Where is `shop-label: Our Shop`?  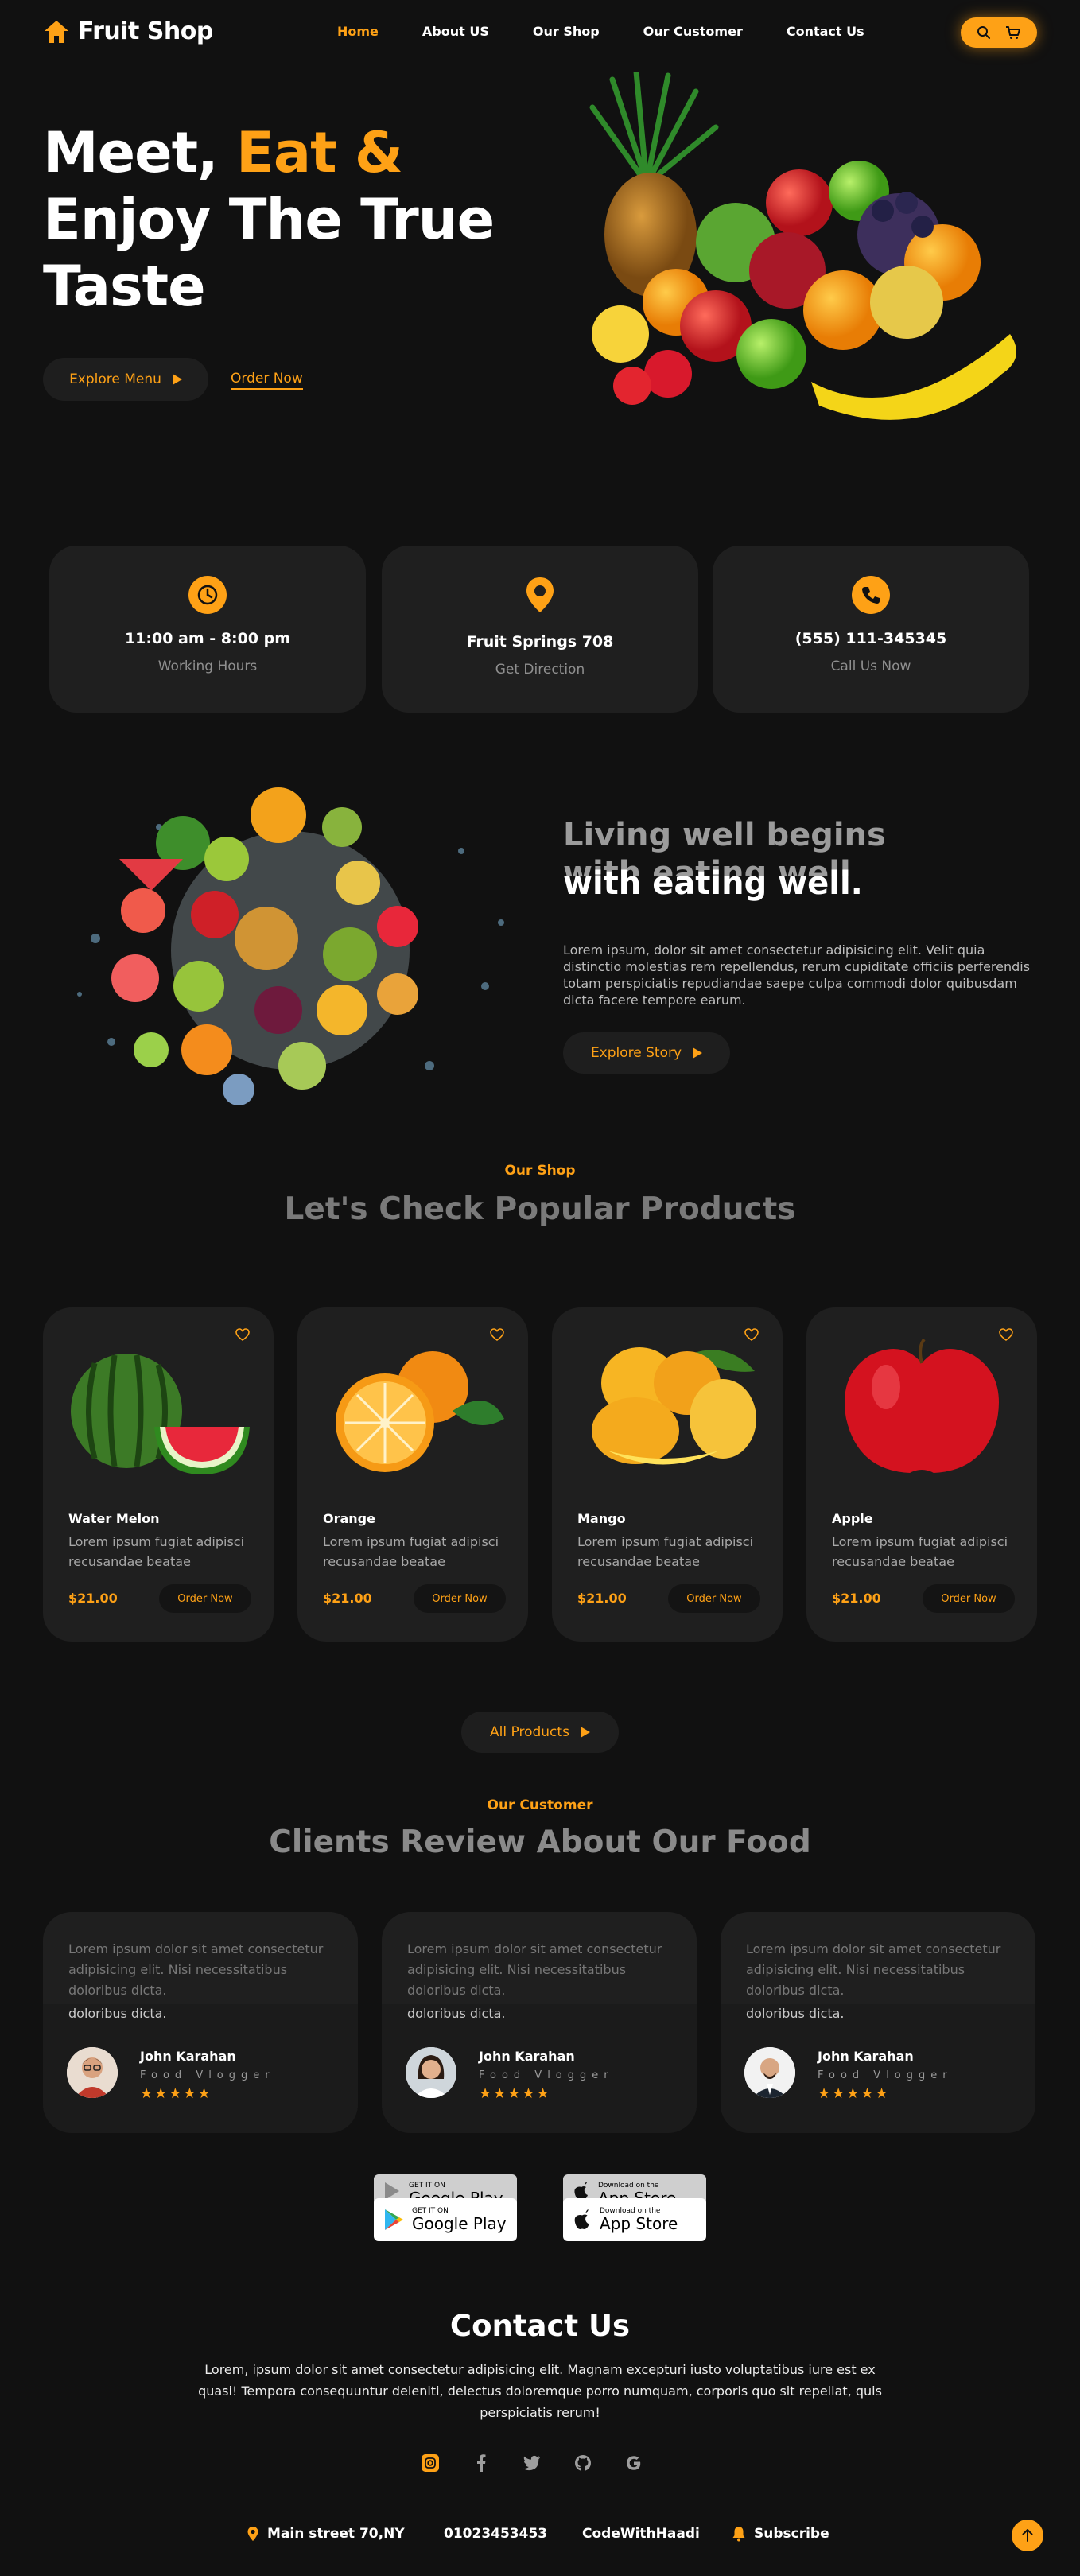 shop-label: Our Shop is located at coordinates (540, 1171).